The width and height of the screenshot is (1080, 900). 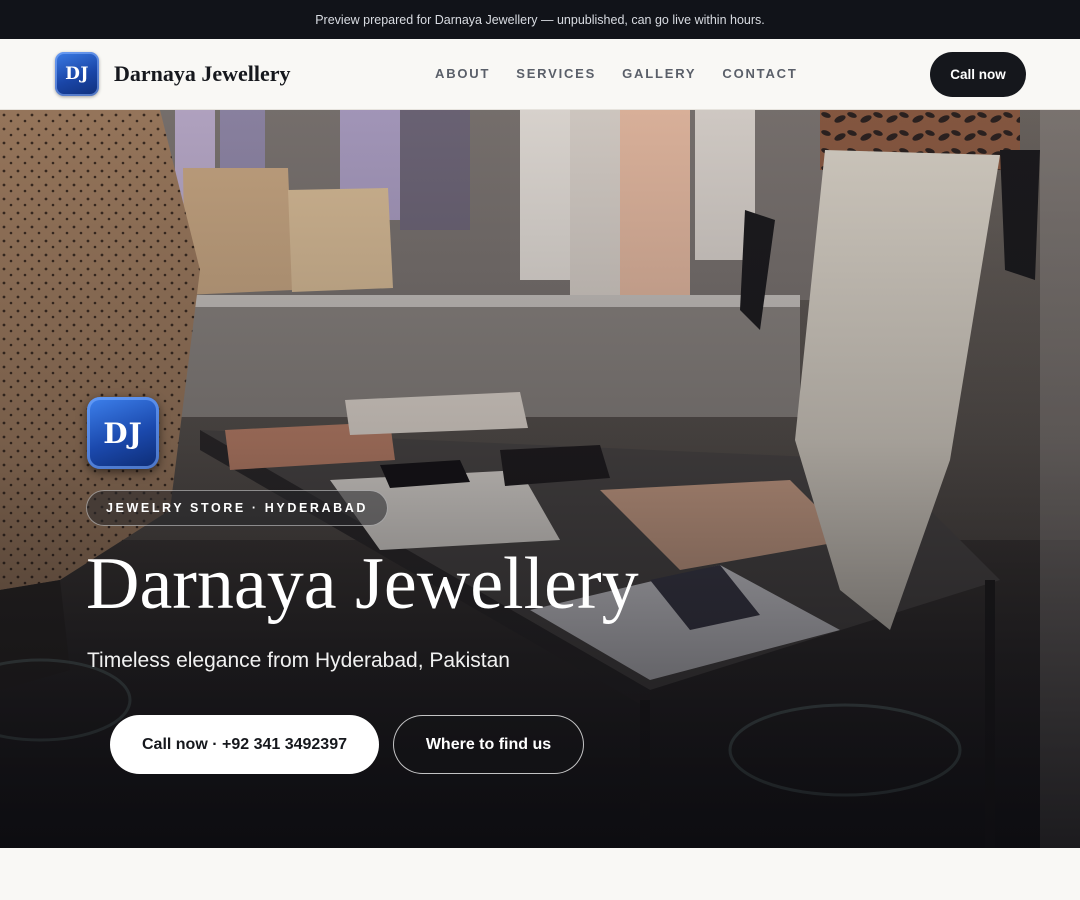 What do you see at coordinates (462, 73) in the screenshot?
I see `nav-link-about: ABOUT` at bounding box center [462, 73].